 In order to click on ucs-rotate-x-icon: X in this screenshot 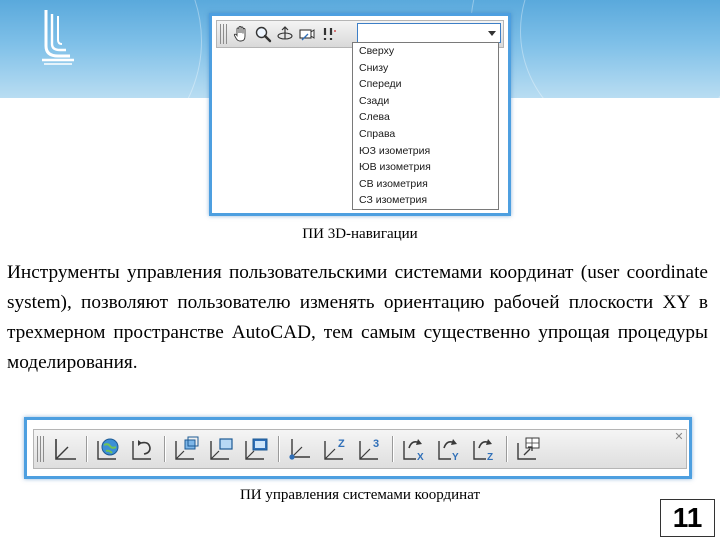, I will do `click(414, 449)`.